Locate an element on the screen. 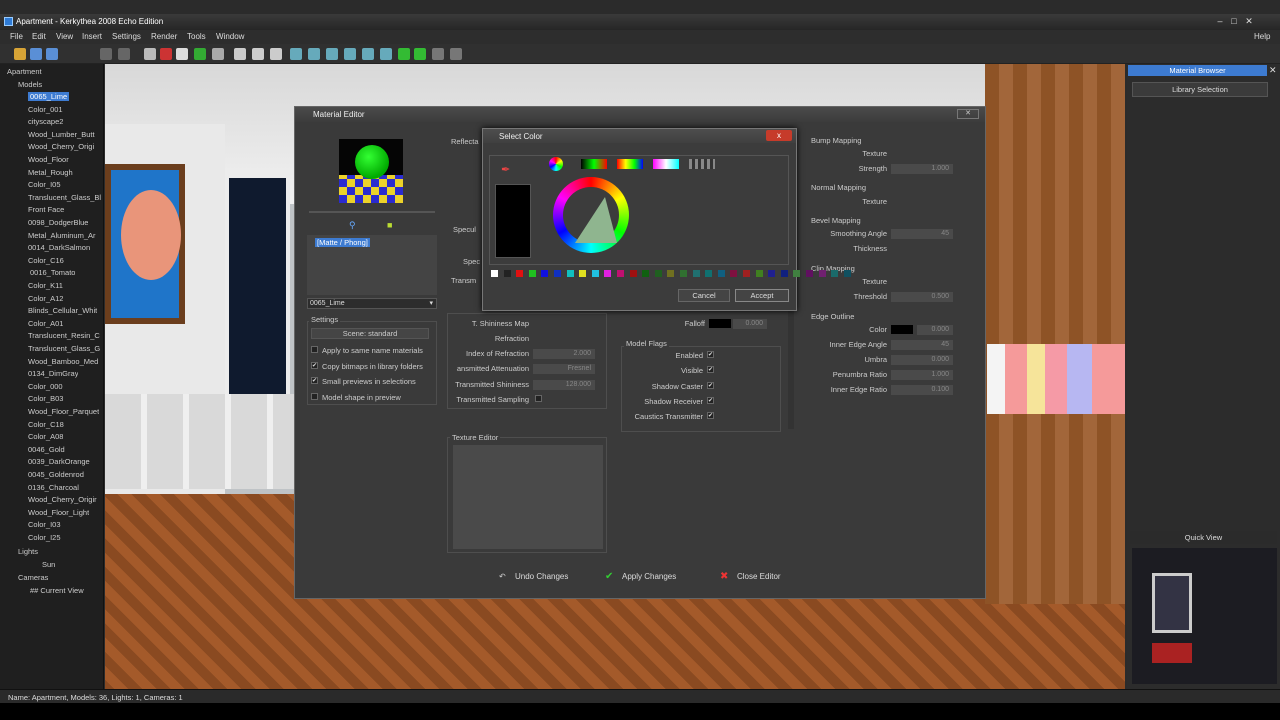  sphere-icon is located at coordinates (438, 54).